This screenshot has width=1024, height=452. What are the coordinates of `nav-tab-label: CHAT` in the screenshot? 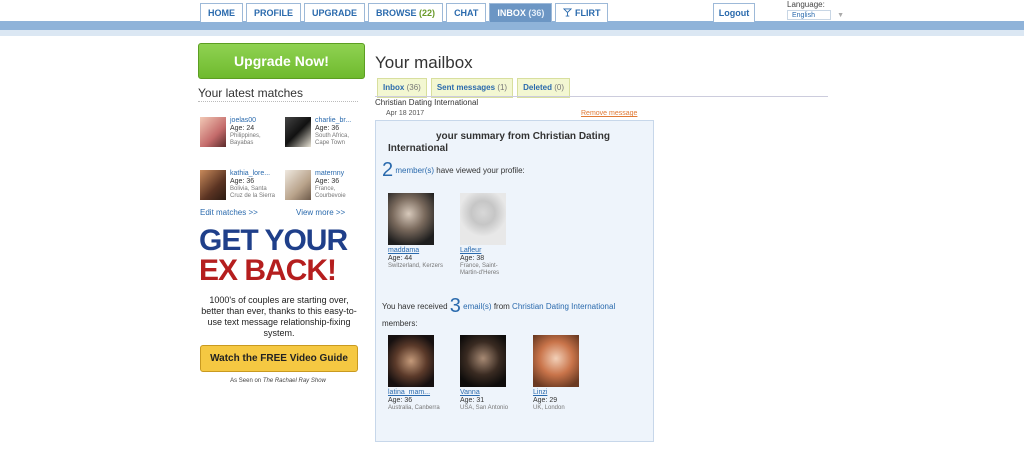 It's located at (466, 13).